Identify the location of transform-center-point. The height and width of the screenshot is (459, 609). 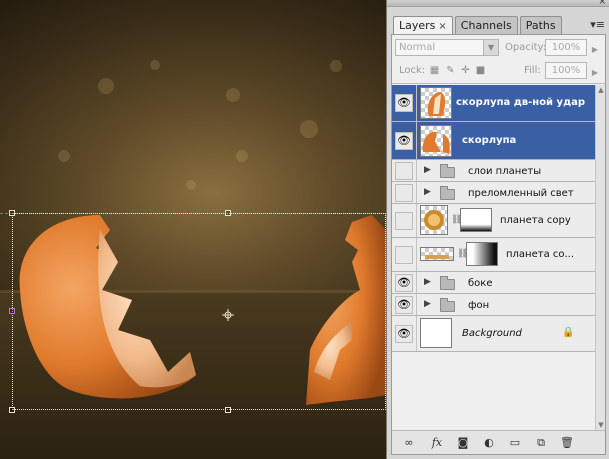
(228, 313).